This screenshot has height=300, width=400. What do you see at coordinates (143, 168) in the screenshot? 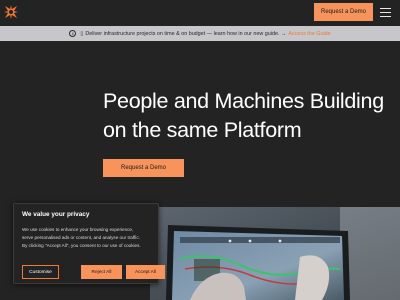
I see `hero-request-demo-button: Request a Demo` at bounding box center [143, 168].